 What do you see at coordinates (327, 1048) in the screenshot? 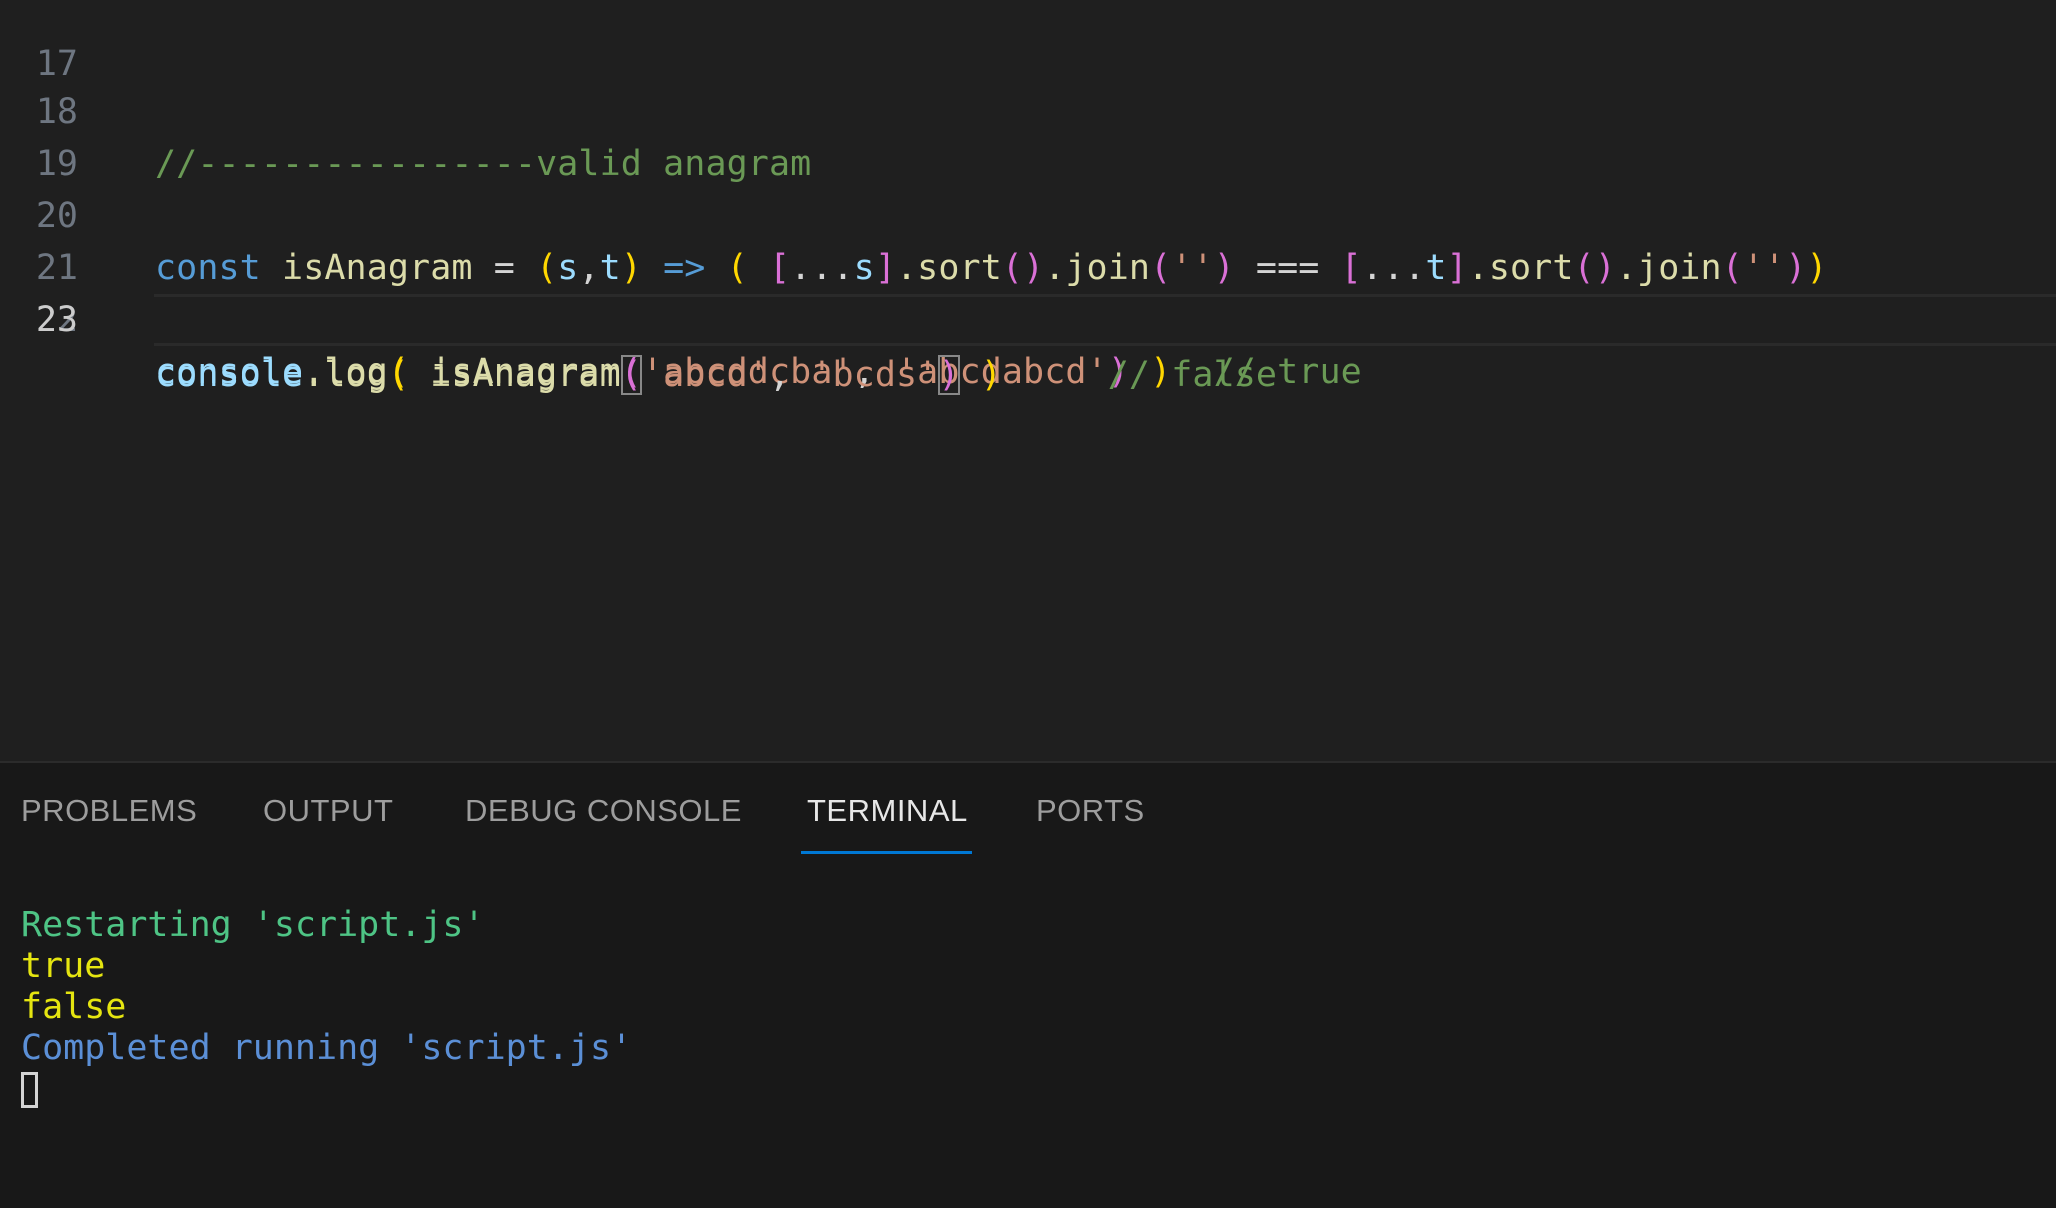
I see `terminal-line: Completed running 'script.js'` at bounding box center [327, 1048].